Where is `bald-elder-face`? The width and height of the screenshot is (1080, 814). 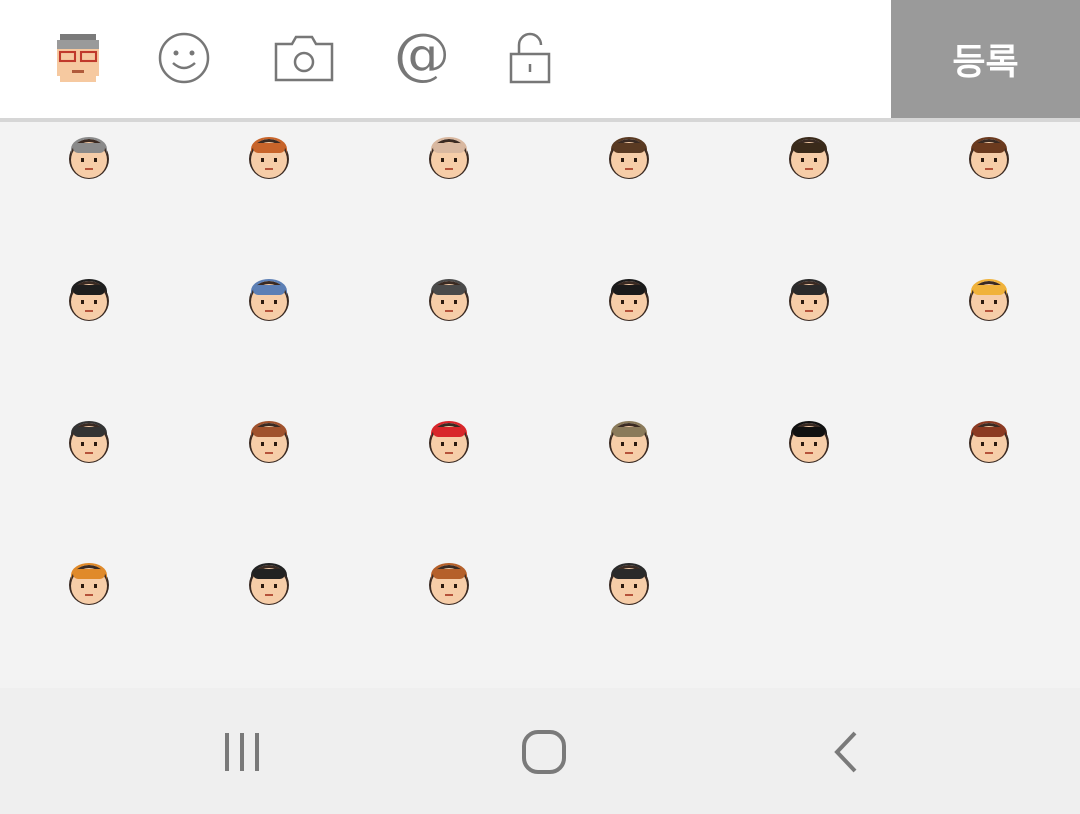 bald-elder-face is located at coordinates (449, 158).